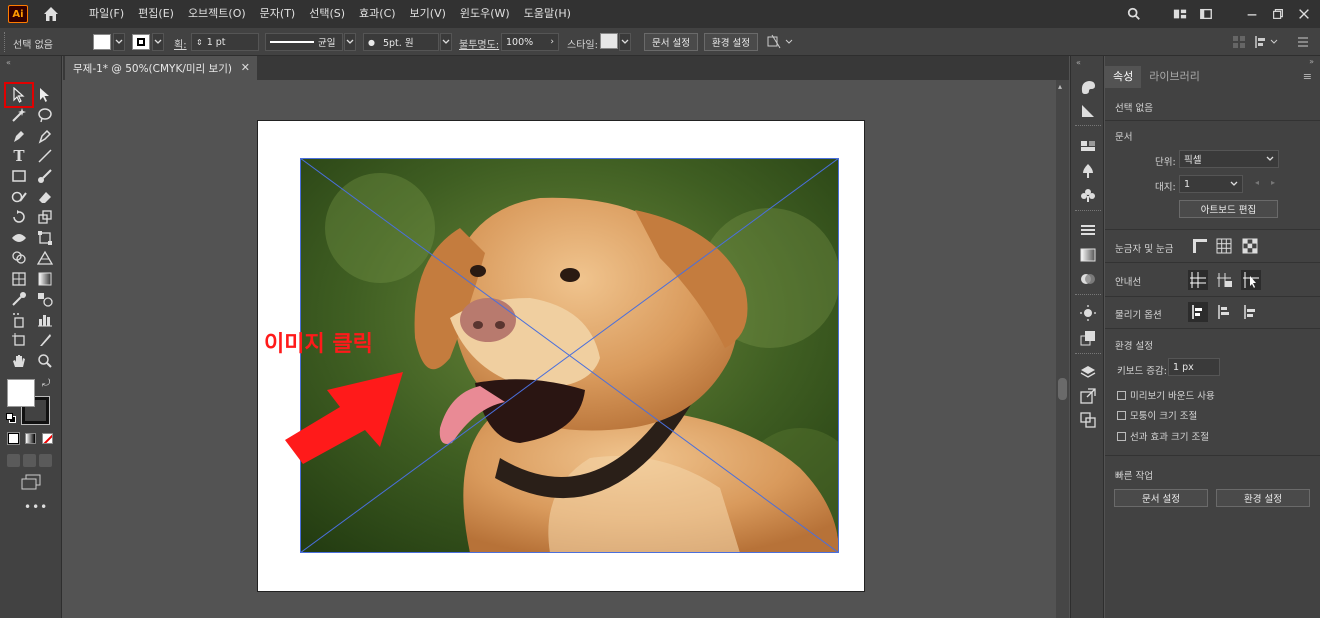  Describe the element at coordinates (13, 460) in the screenshot. I see `draw-normal-icon` at that location.